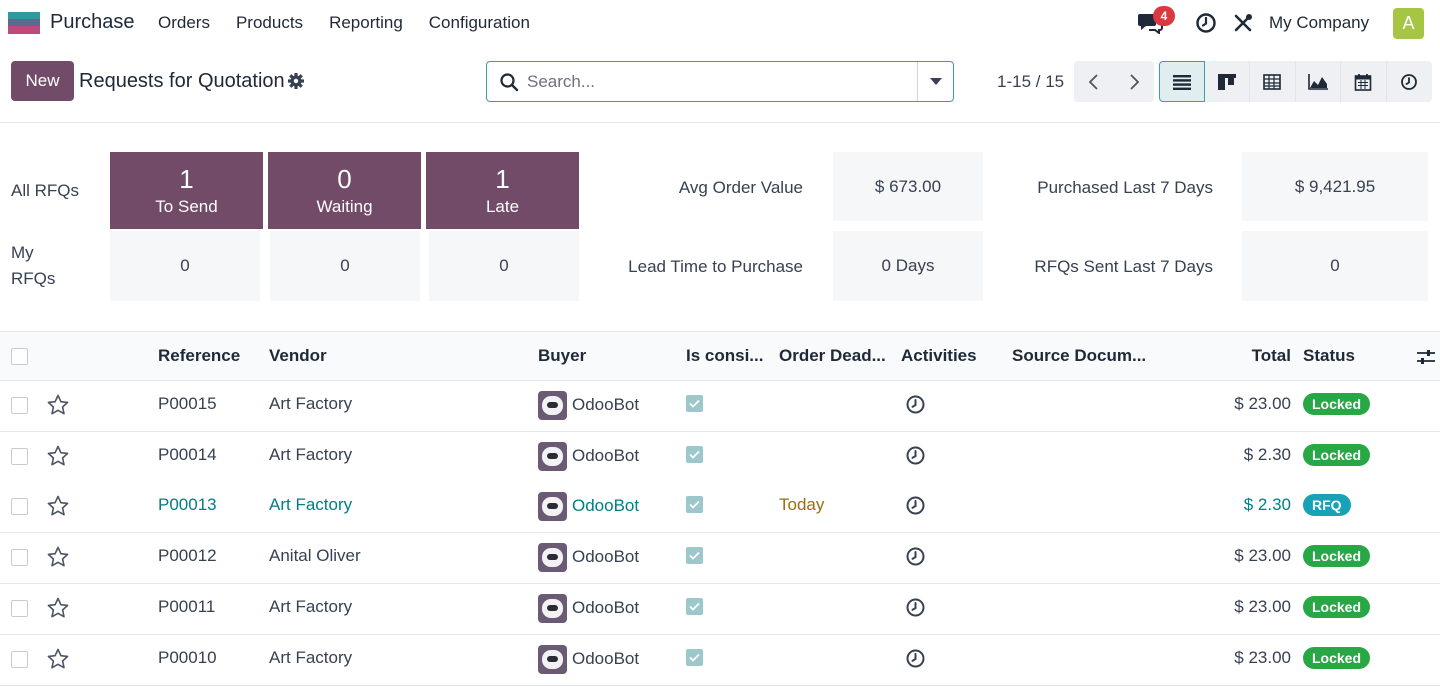 Image resolution: width=1440 pixels, height=686 pixels. Describe the element at coordinates (366, 23) in the screenshot. I see `menu-reporting: Reporting` at that location.